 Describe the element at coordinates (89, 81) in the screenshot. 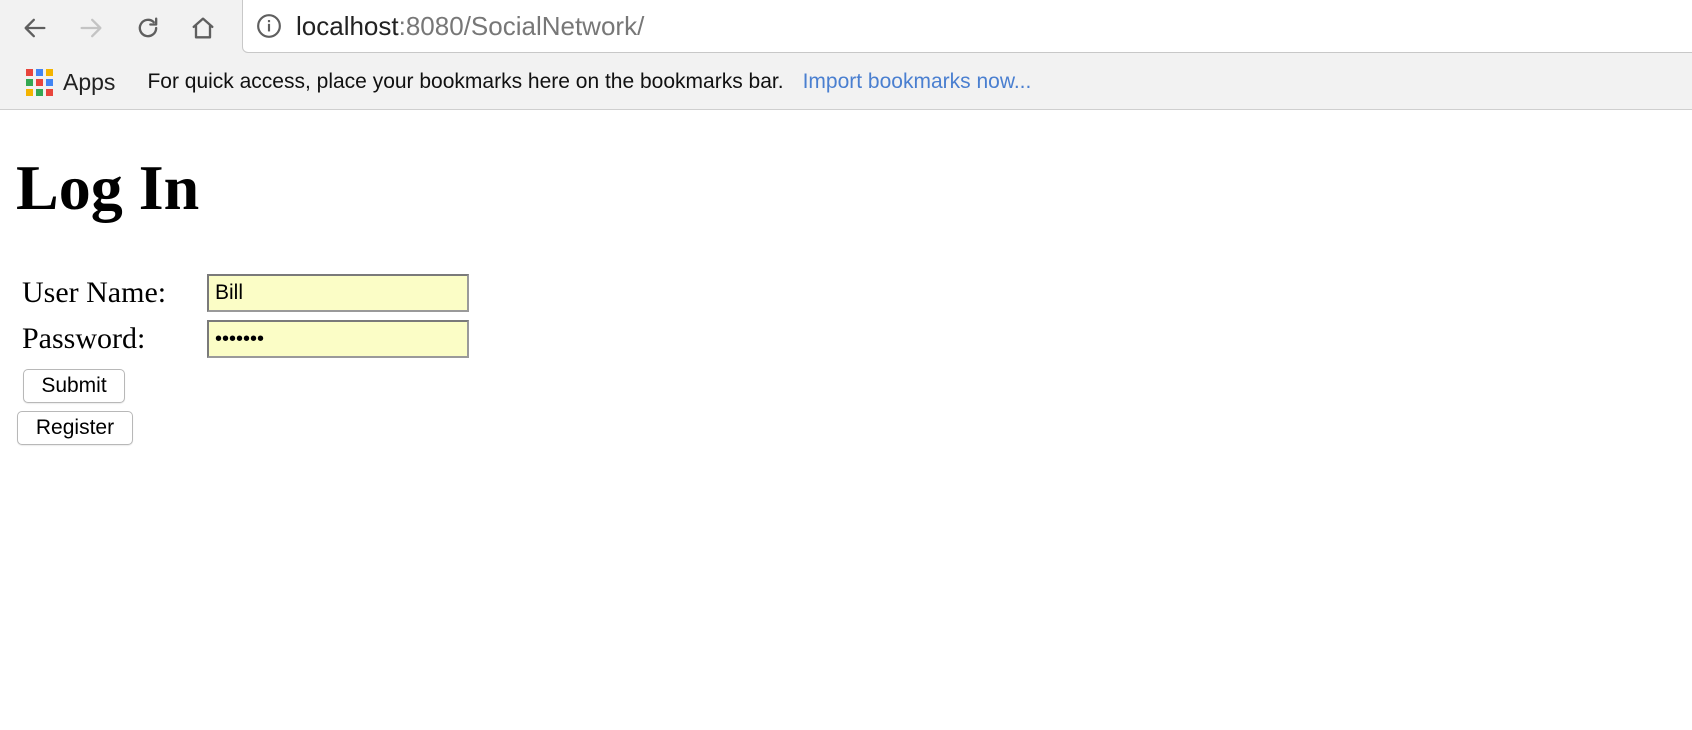

I see `apps-label: Apps` at that location.